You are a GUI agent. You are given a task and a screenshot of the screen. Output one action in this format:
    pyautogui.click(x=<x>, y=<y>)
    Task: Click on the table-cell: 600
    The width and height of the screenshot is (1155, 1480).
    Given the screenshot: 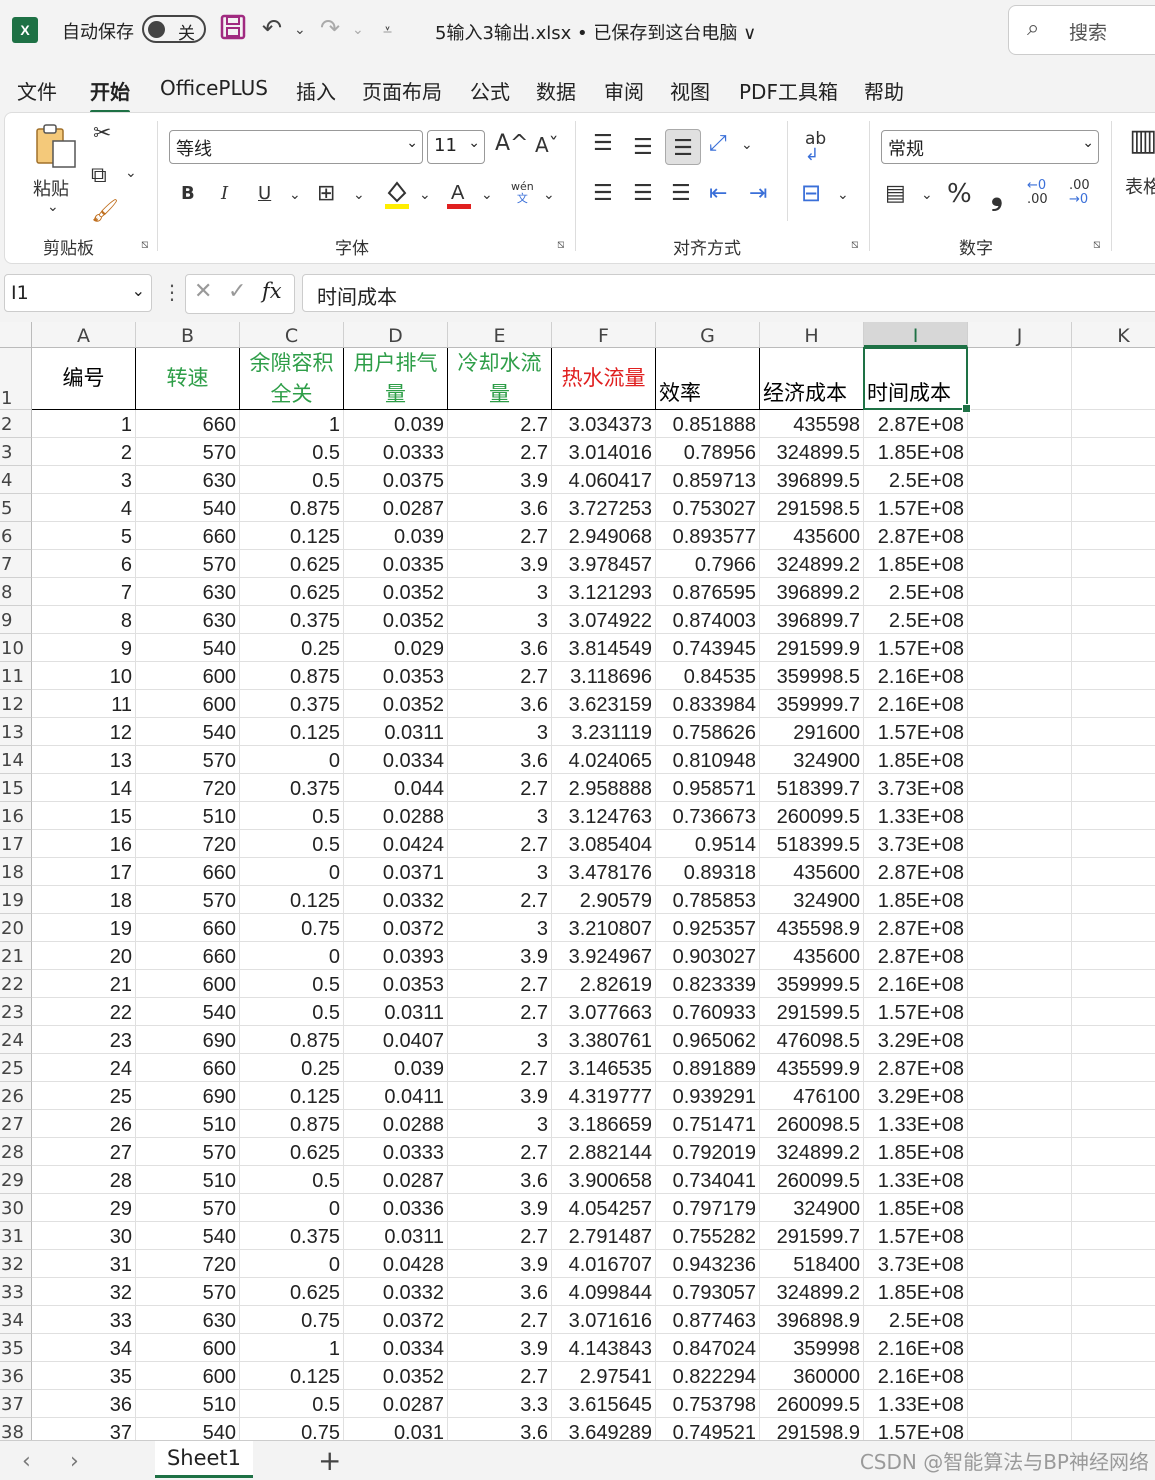 What is the action you would take?
    pyautogui.click(x=188, y=676)
    